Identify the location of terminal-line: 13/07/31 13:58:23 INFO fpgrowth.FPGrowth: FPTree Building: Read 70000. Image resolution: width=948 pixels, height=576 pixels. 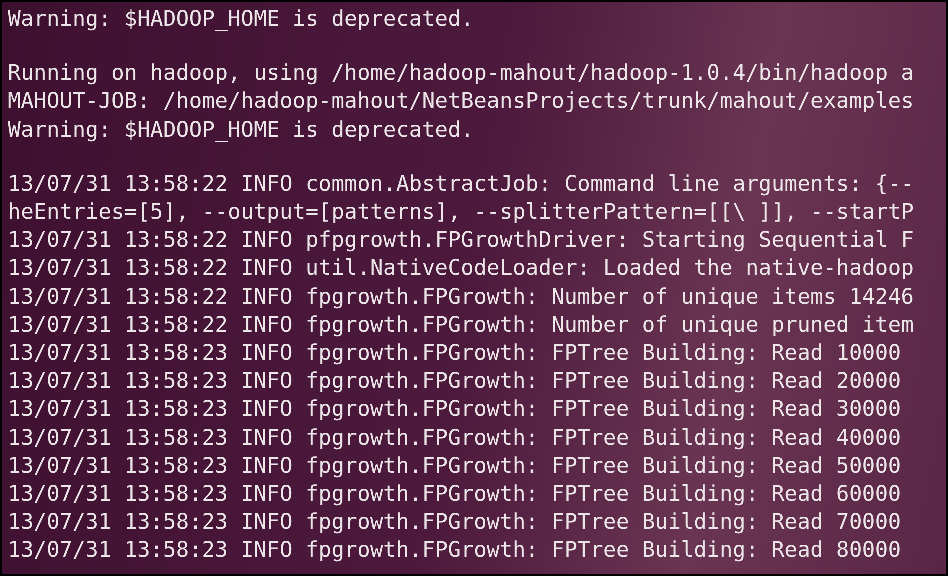
(455, 523).